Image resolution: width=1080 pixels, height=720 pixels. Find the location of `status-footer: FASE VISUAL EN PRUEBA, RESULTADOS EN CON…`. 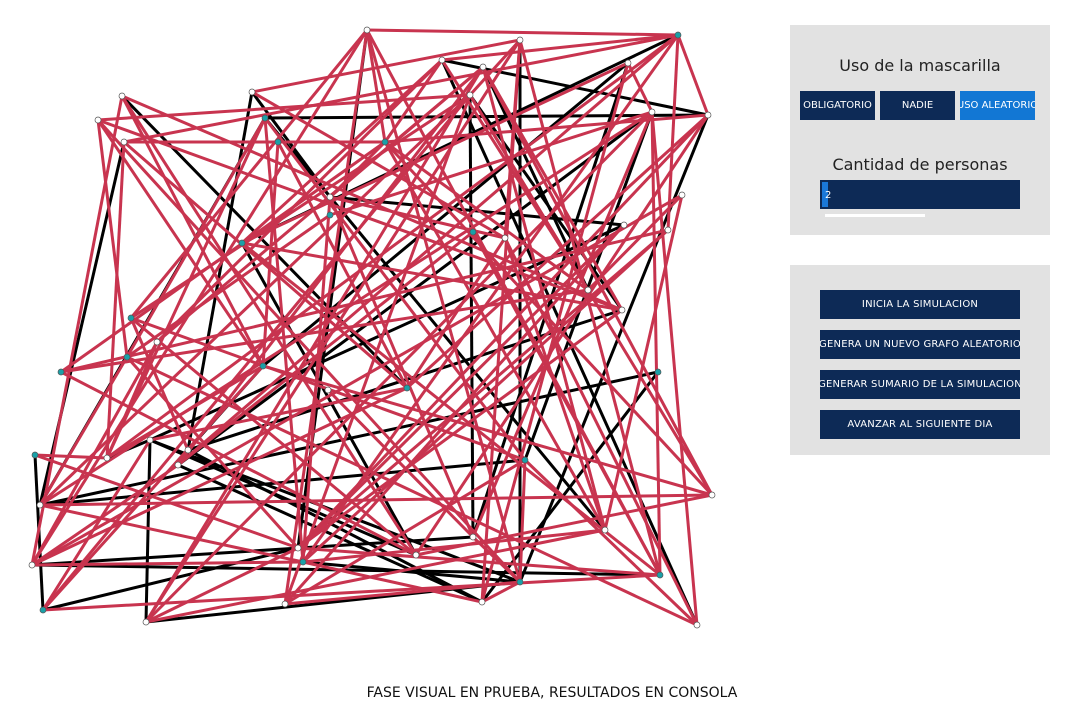

status-footer: FASE VISUAL EN PRUEBA, RESULTADOS EN CON… is located at coordinates (552, 693).